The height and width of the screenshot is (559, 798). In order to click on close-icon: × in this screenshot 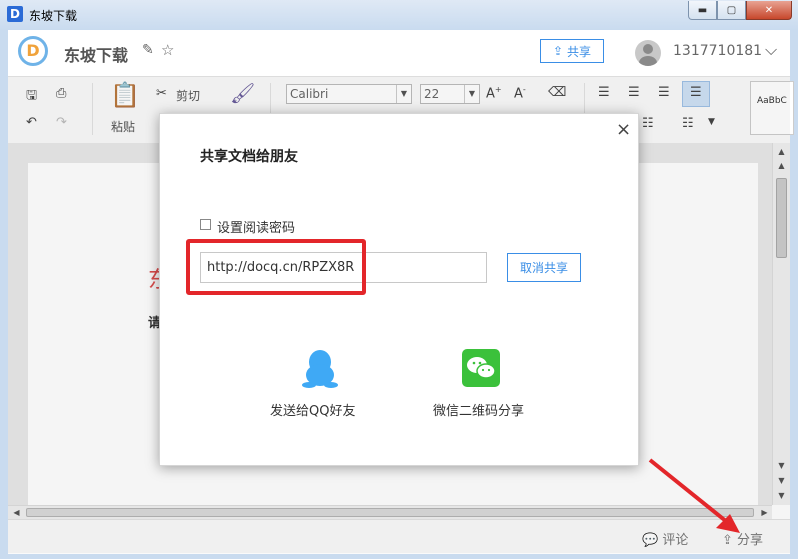, I will do `click(623, 129)`.